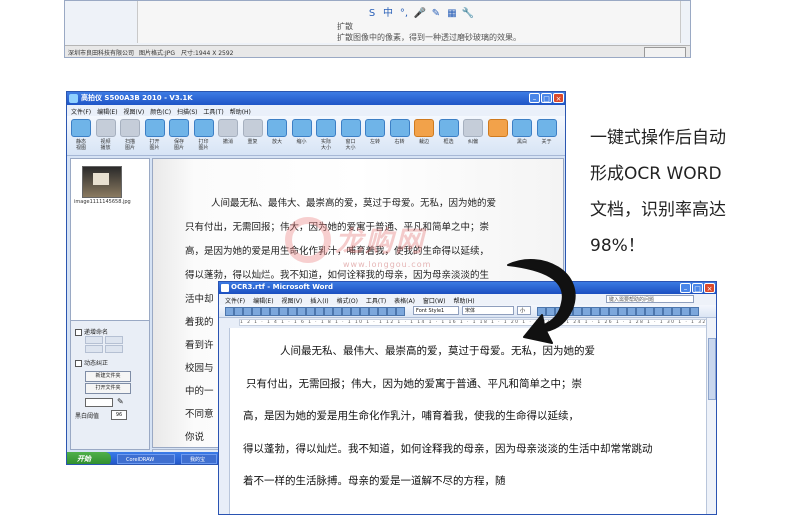  What do you see at coordinates (404, 300) in the screenshot?
I see `word-menu-table: 表格(A)` at bounding box center [404, 300].